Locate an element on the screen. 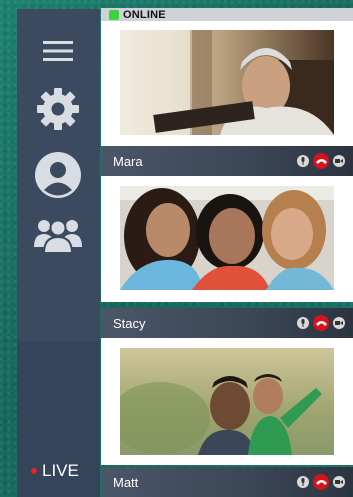 Image resolution: width=353 pixels, height=497 pixels. gear-icon is located at coordinates (58, 109).